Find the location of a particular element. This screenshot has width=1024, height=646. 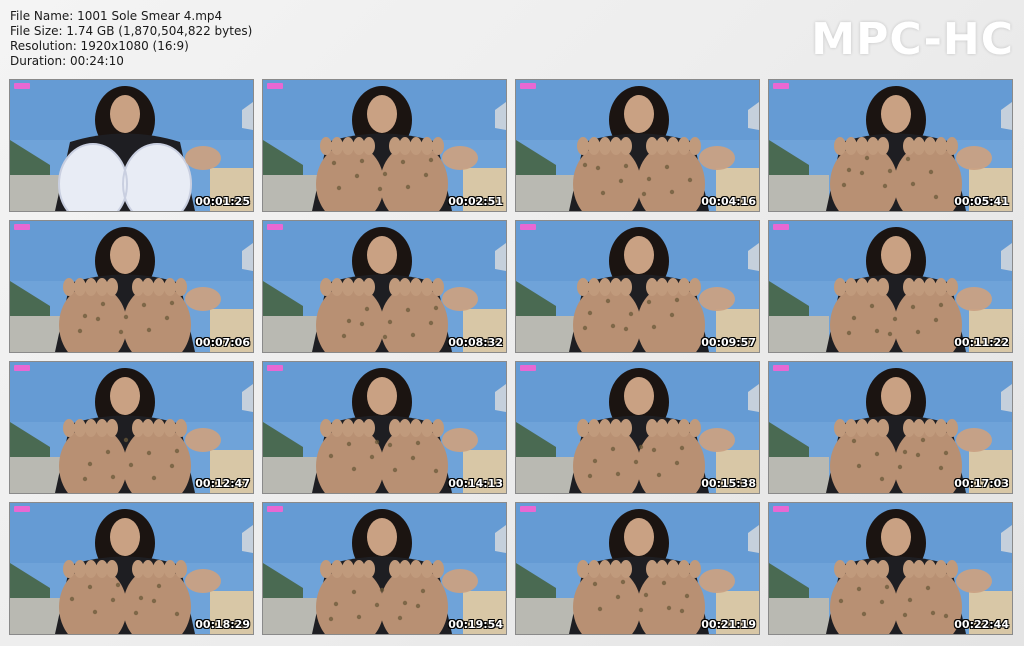

video-thumbnail: 00:19:54 is located at coordinates (384, 568).